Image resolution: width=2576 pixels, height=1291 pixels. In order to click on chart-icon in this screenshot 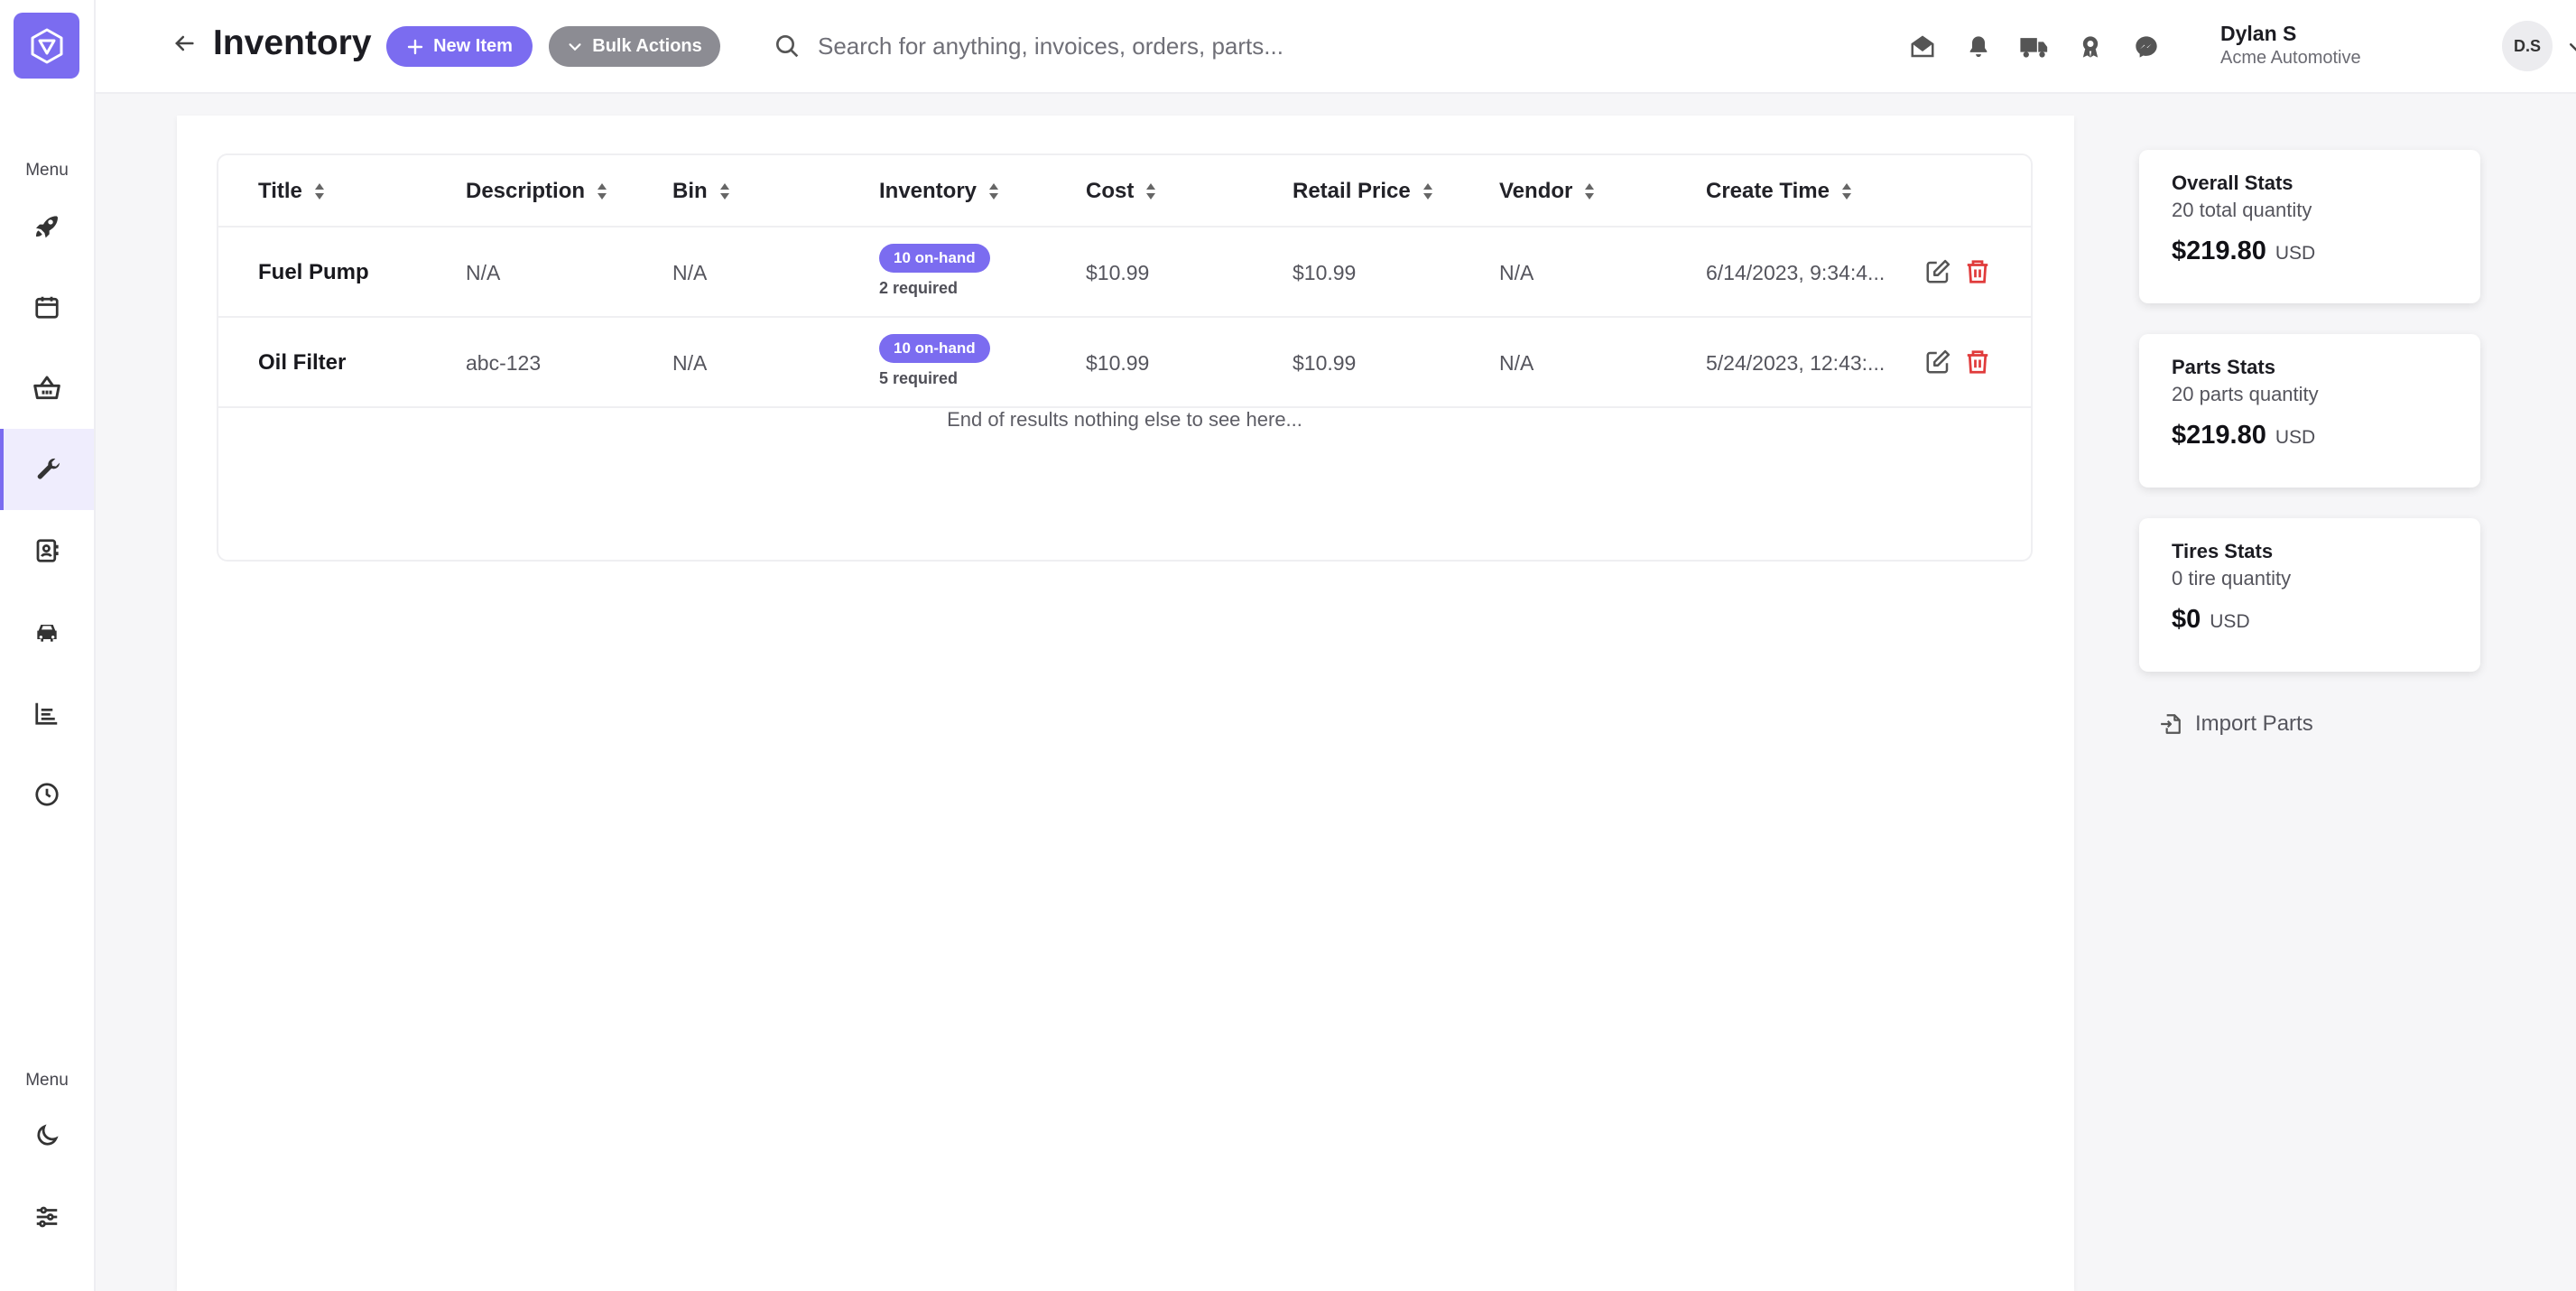, I will do `click(46, 713)`.